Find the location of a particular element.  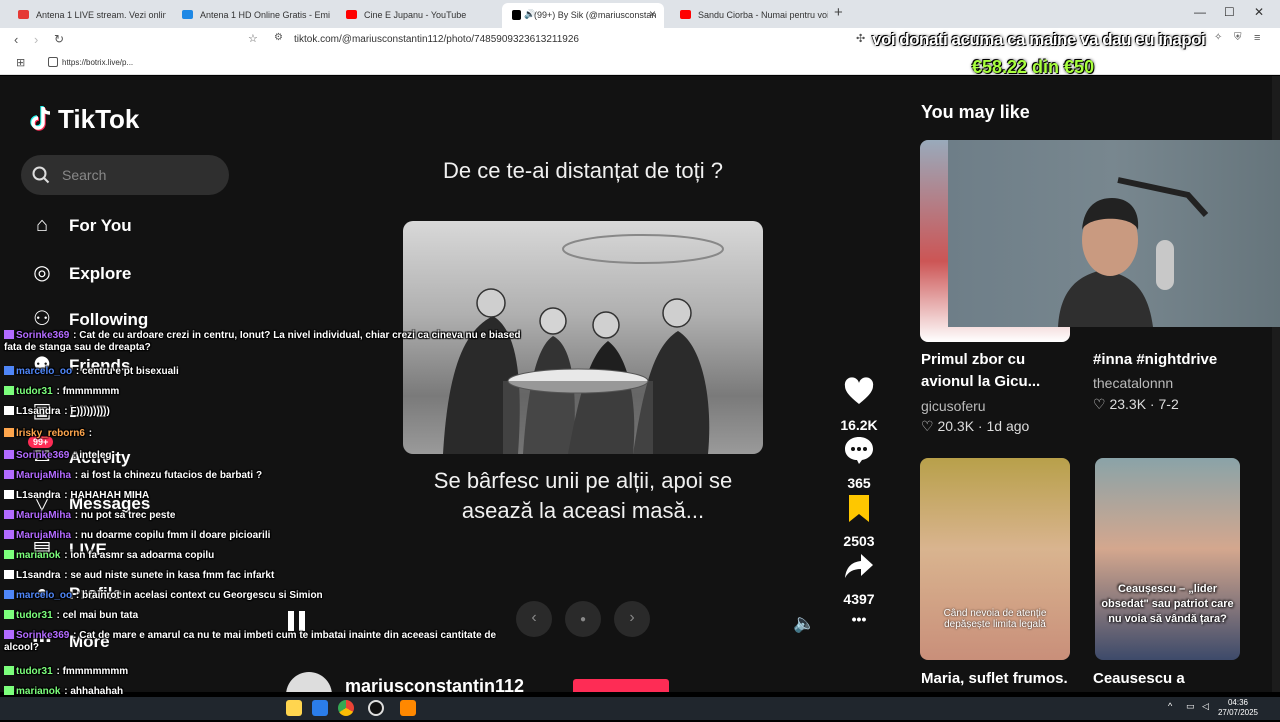

save-action: 2503 is located at coordinates (859, 520).